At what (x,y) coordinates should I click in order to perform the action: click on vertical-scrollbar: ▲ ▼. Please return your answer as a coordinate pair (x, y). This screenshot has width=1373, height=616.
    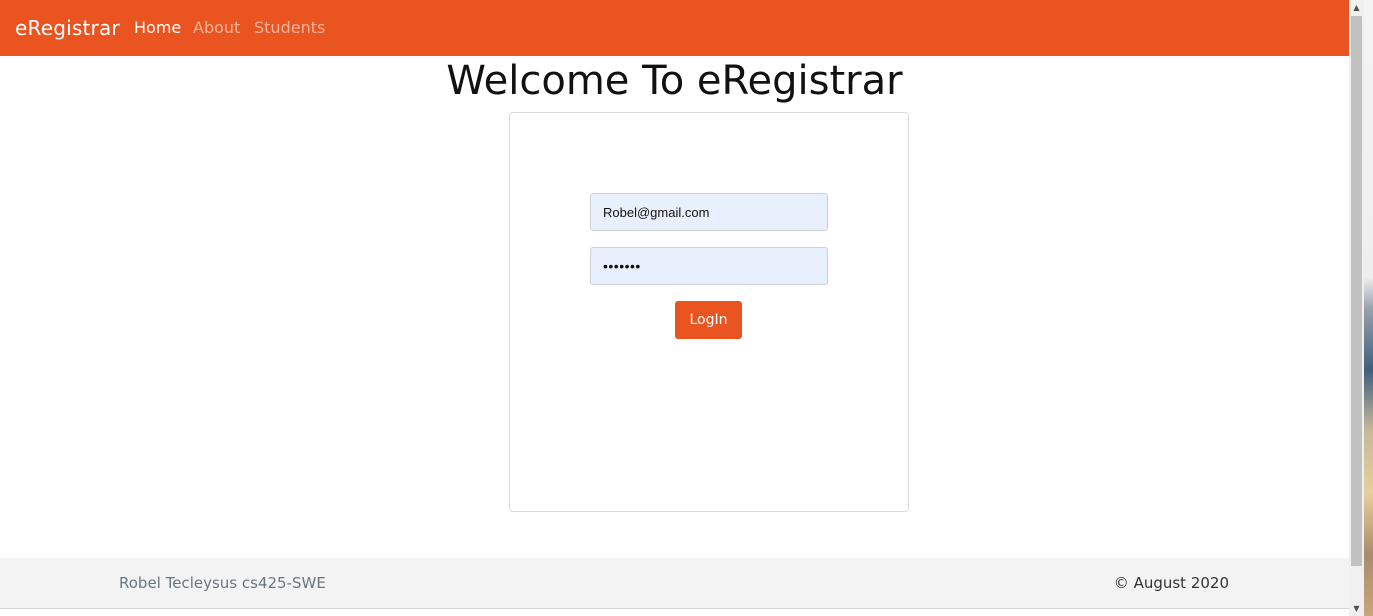
    Looking at the image, I should click on (1356, 308).